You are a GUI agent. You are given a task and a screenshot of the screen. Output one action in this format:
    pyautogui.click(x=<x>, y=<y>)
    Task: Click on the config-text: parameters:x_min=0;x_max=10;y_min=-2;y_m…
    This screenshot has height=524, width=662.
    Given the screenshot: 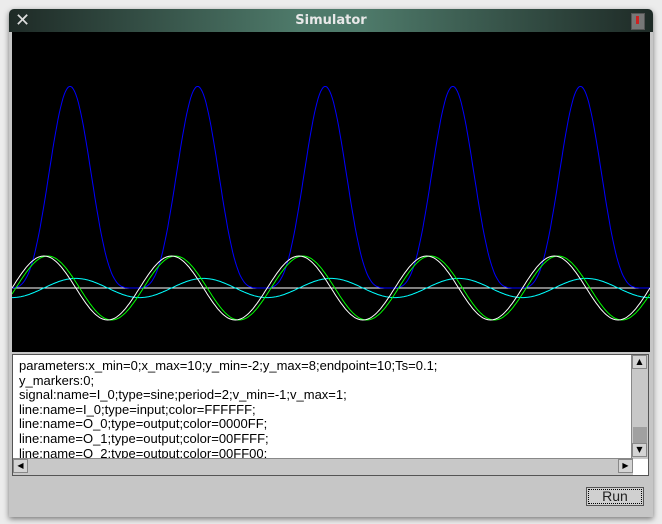 What is the action you would take?
    pyautogui.click(x=228, y=409)
    